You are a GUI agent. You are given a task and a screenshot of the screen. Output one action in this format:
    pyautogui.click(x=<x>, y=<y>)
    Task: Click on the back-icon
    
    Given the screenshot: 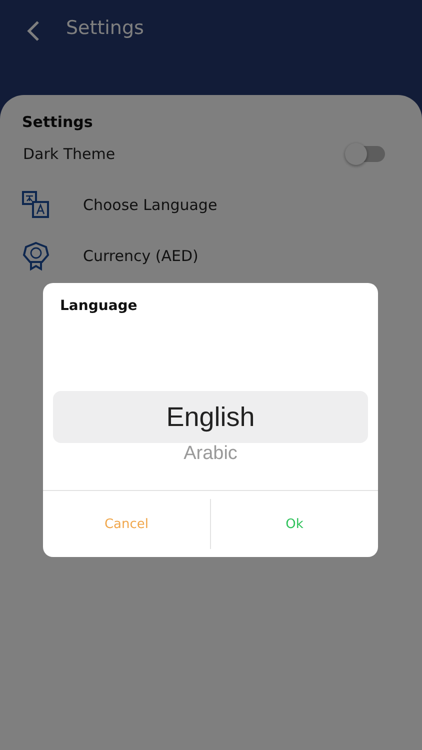 What is the action you would take?
    pyautogui.click(x=33, y=31)
    